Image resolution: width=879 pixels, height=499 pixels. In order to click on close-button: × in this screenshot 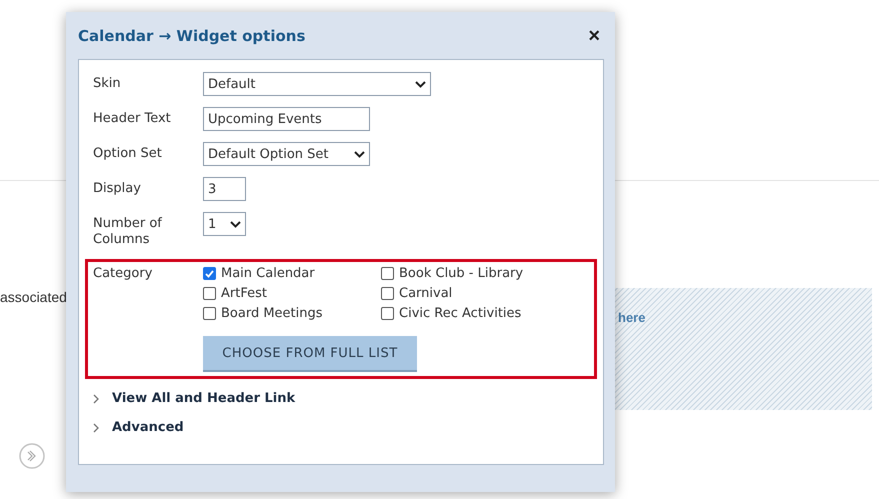, I will do `click(594, 36)`.